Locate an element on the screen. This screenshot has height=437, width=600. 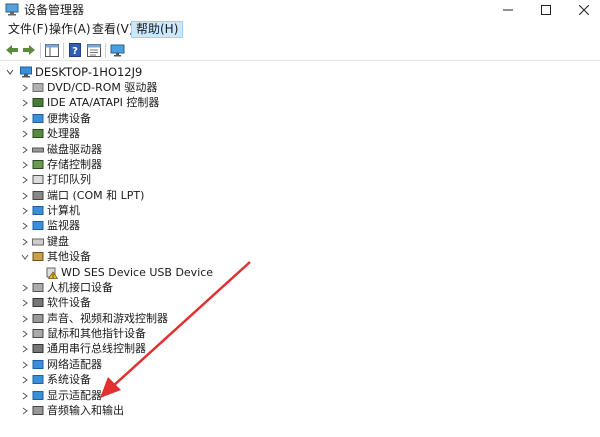
tree-item-label: 系统设备 is located at coordinates (69, 379).